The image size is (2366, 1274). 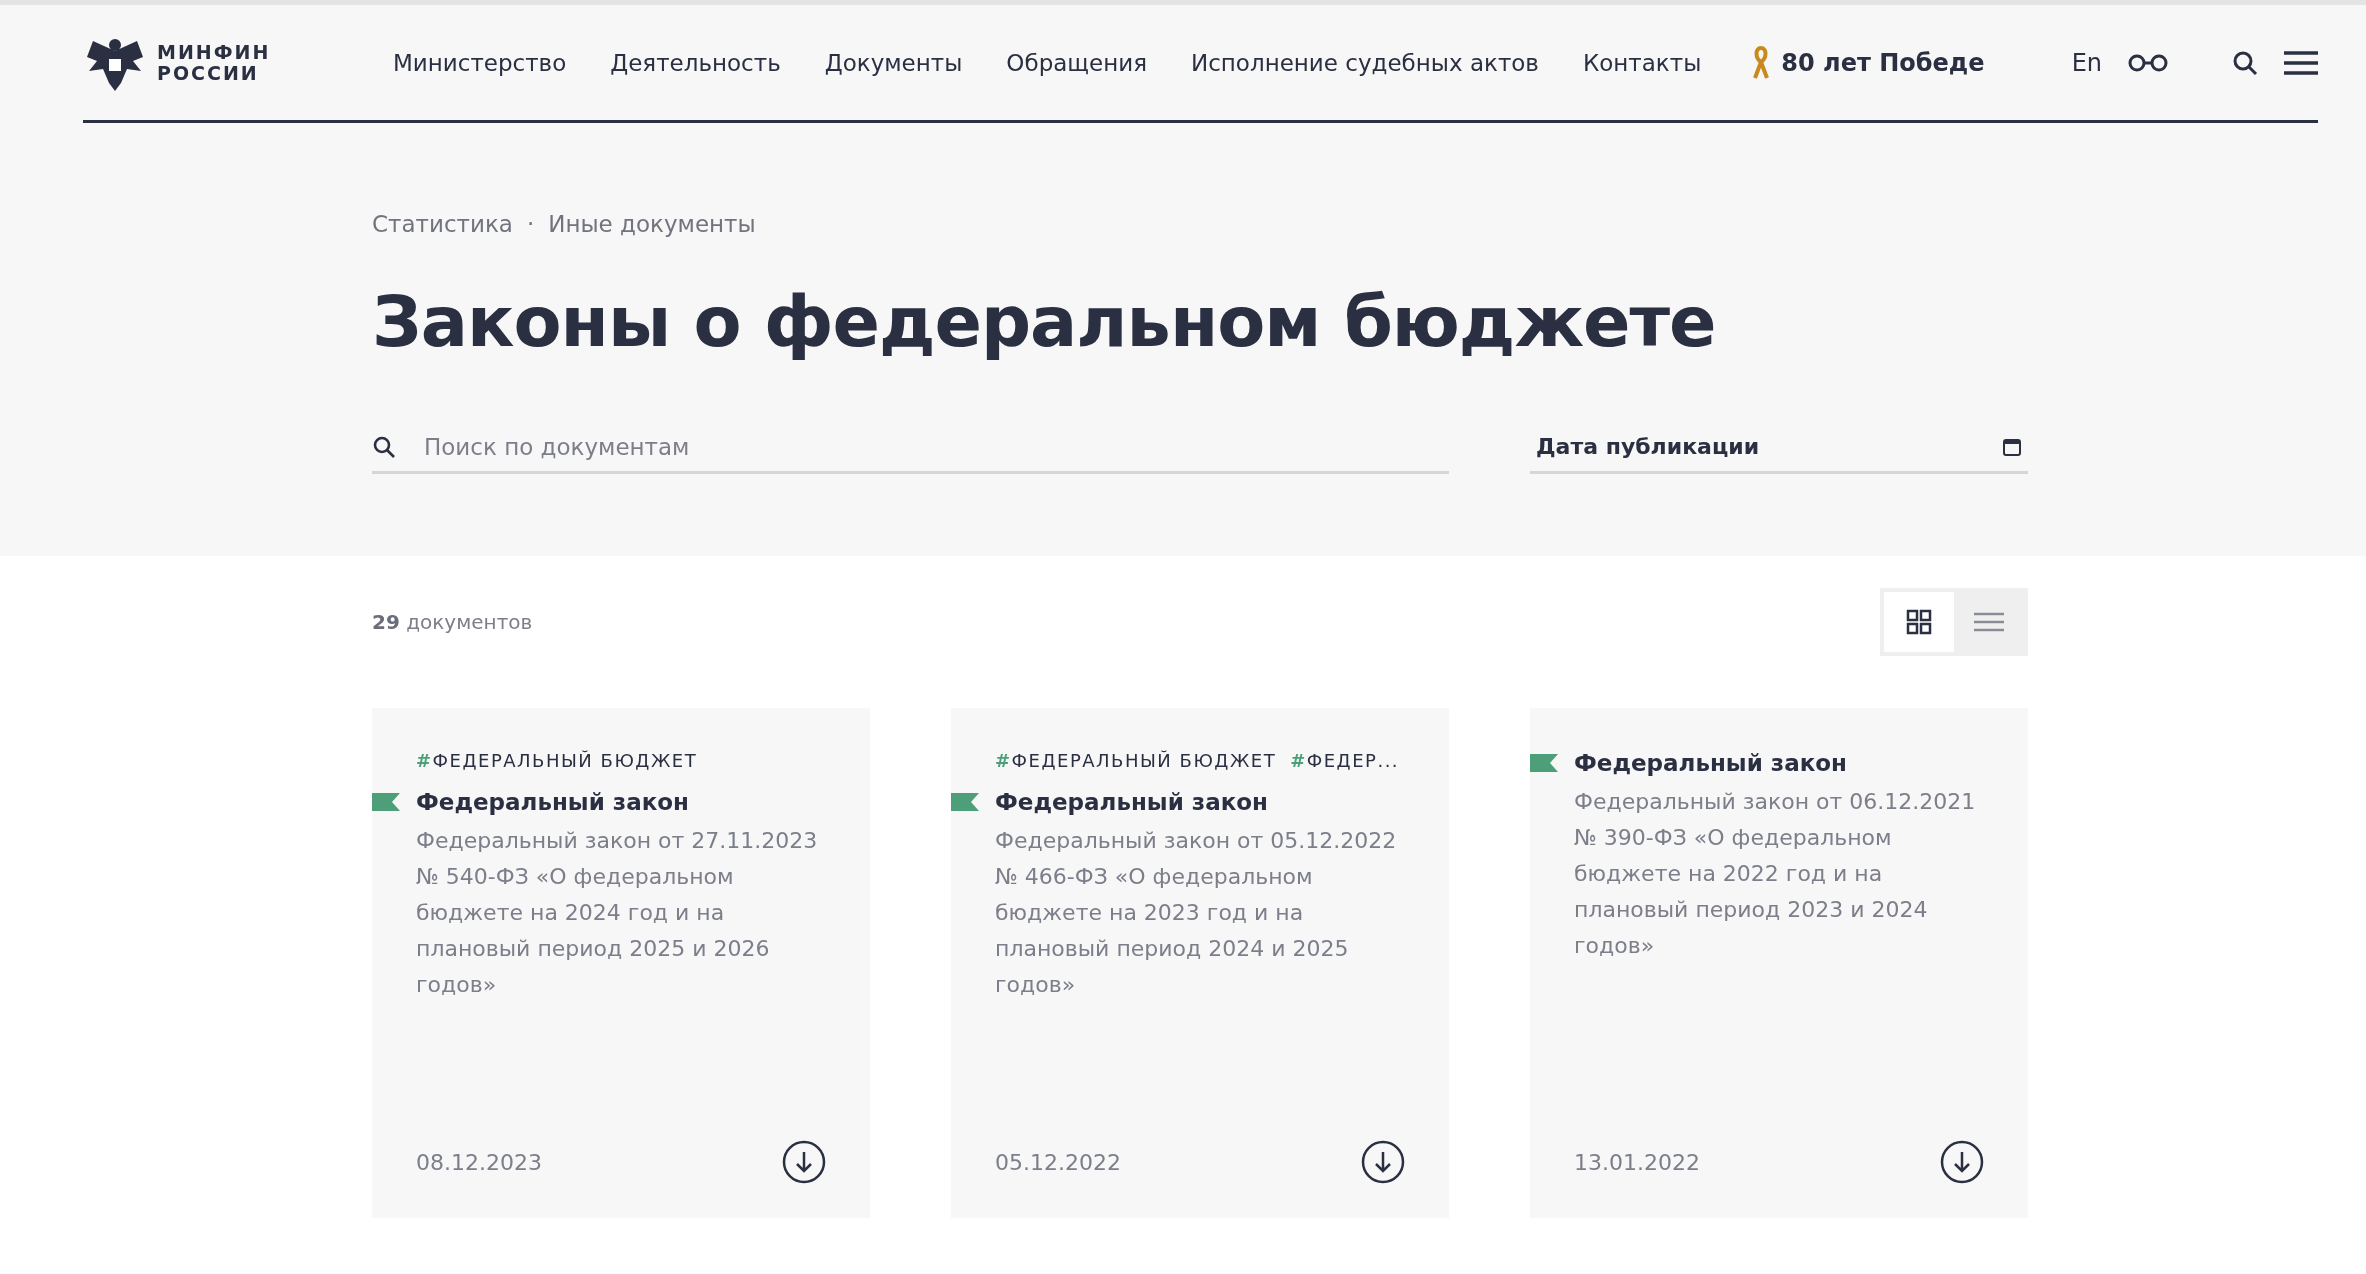 I want to click on publication-date: 13.01.2022, so click(x=1637, y=1162).